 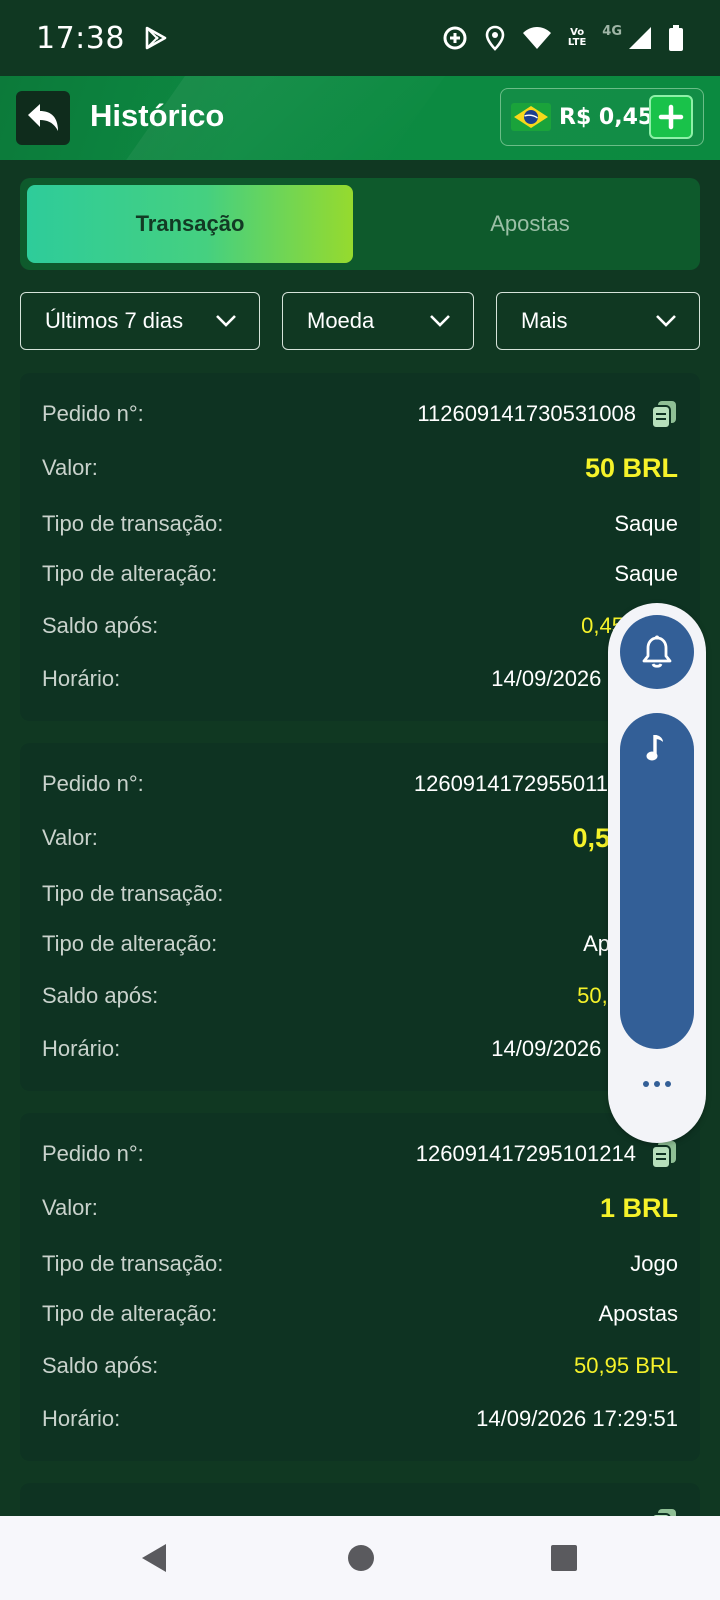 I want to click on volte-icon: Vo LTE, so click(x=577, y=37).